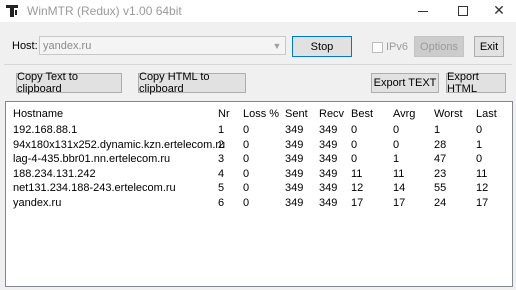 This screenshot has height=290, width=516. I want to click on column-header-last: Last, so click(486, 114).